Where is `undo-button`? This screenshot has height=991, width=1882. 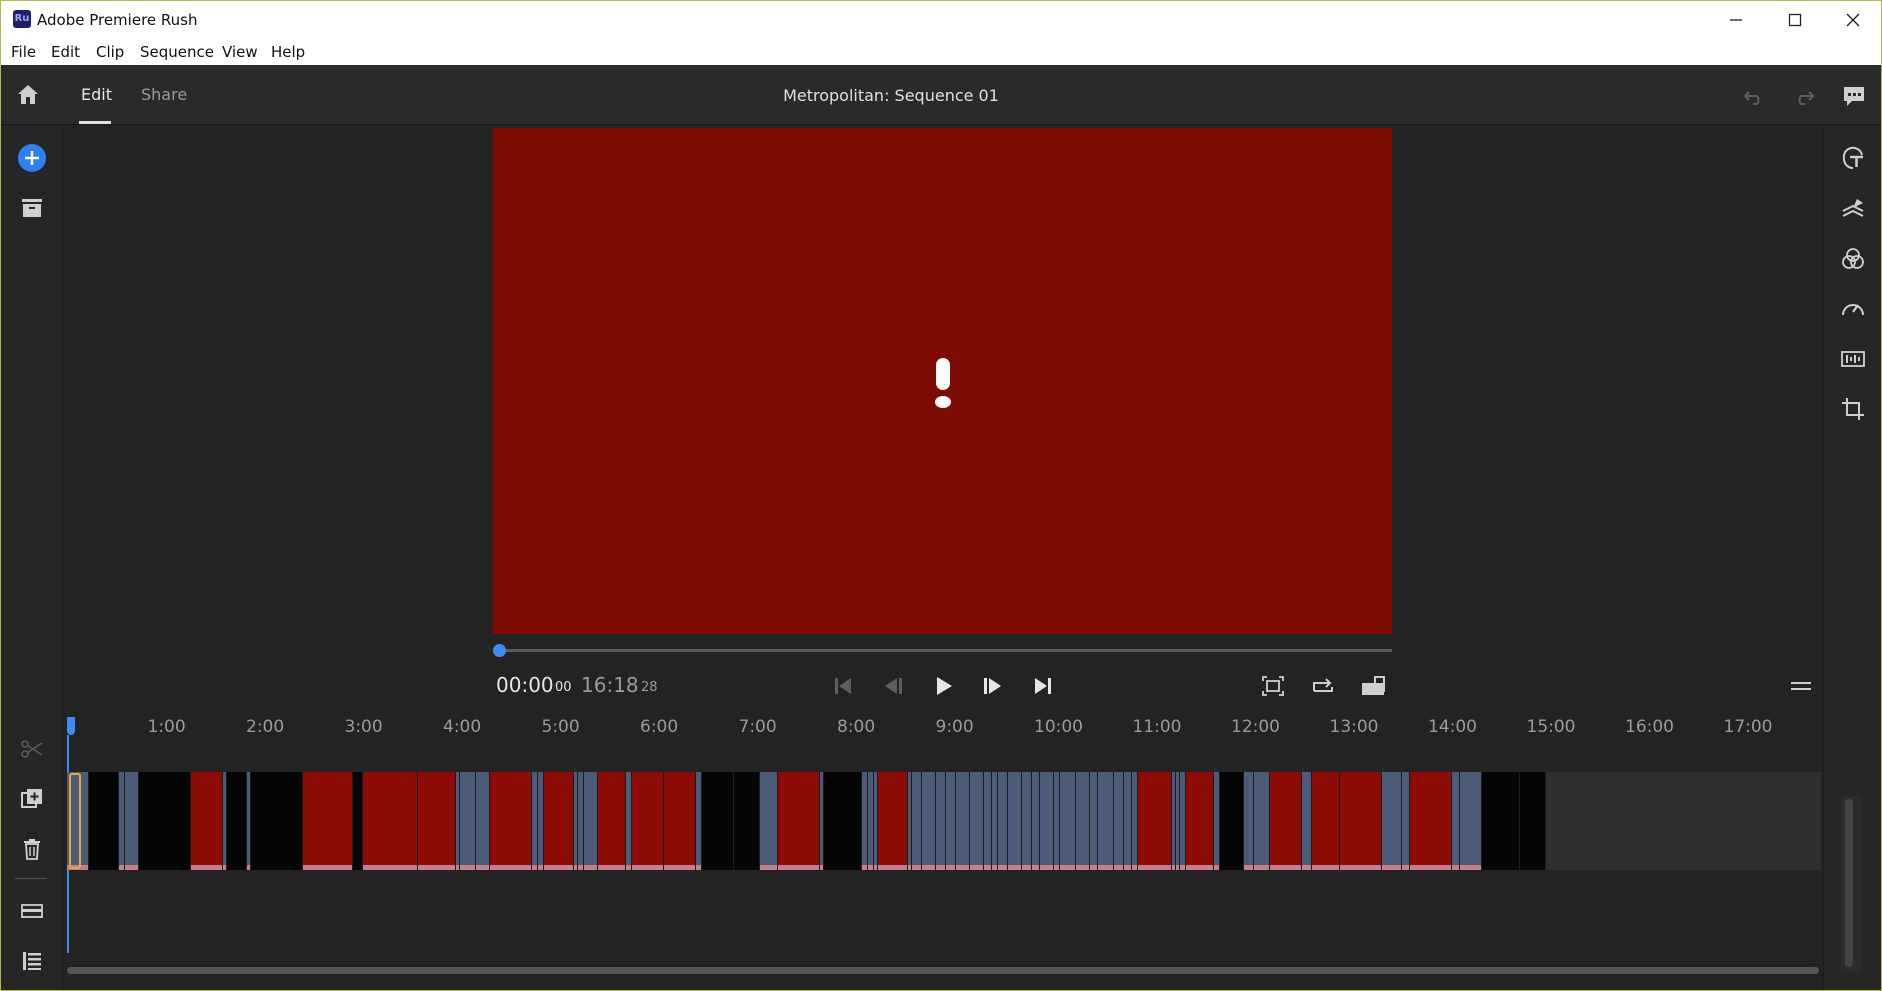 undo-button is located at coordinates (1754, 96).